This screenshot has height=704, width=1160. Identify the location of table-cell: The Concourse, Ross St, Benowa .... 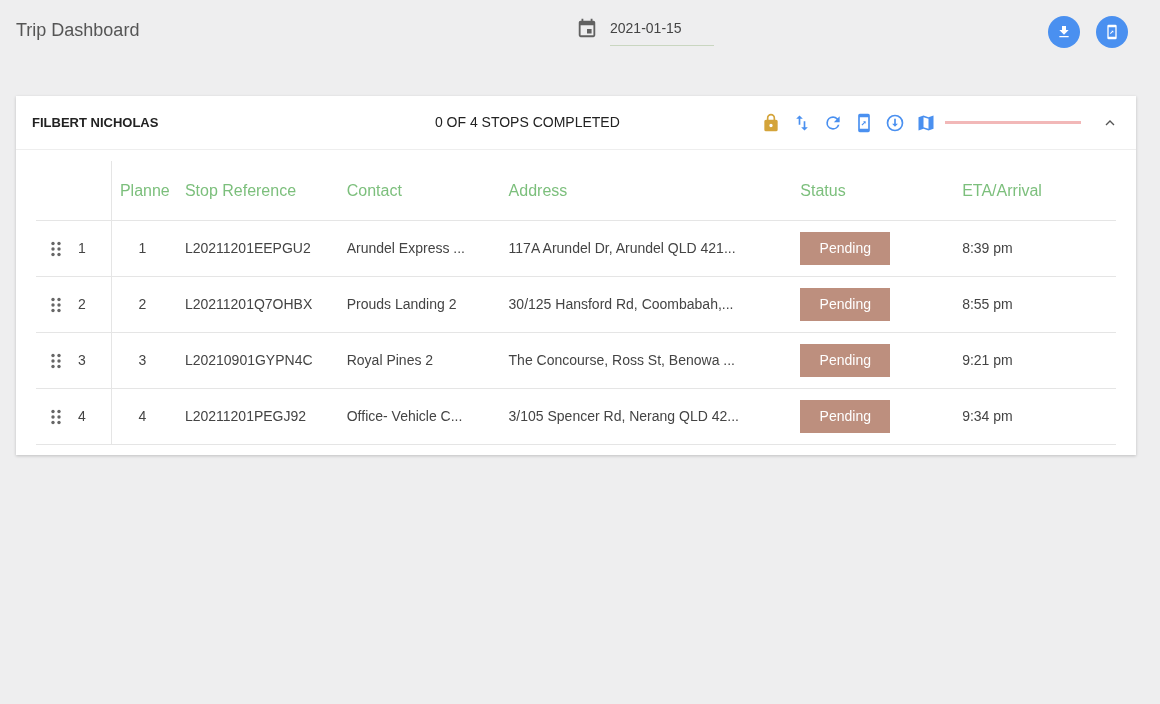
(621, 360).